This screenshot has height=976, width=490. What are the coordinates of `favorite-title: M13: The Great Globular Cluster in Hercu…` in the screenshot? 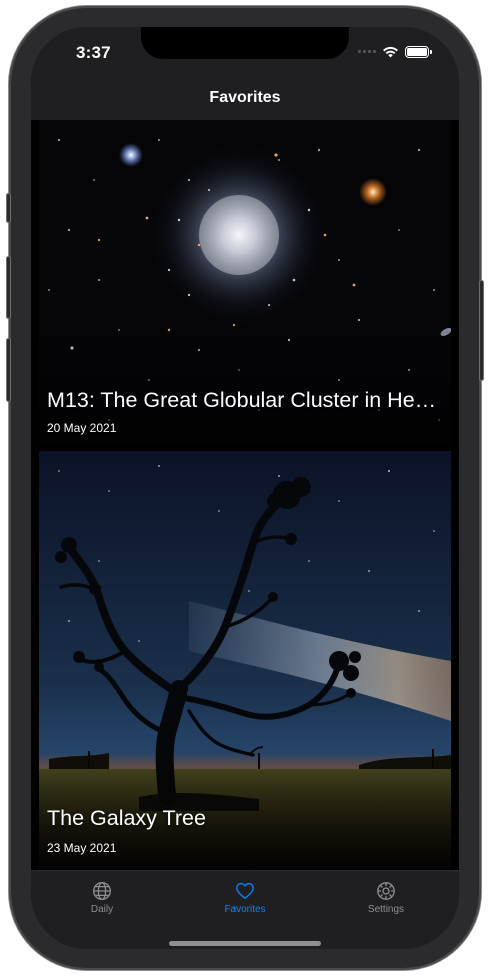 It's located at (245, 400).